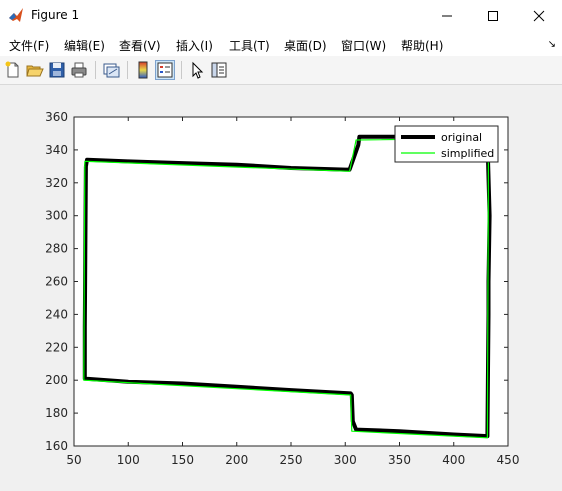 This screenshot has width=562, height=491. What do you see at coordinates (56, 249) in the screenshot?
I see `y-tick-label: 280` at bounding box center [56, 249].